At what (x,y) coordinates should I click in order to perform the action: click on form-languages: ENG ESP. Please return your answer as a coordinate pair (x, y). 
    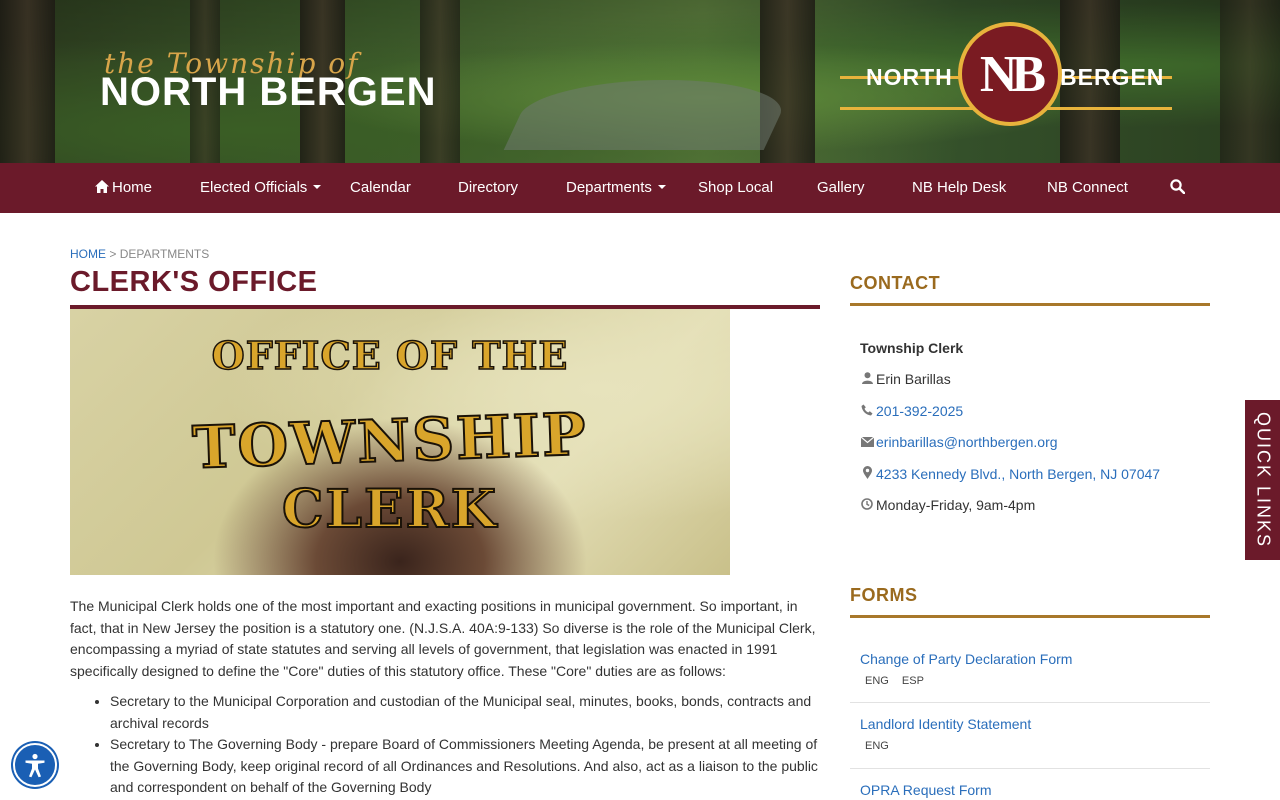
    Looking at the image, I should click on (1037, 681).